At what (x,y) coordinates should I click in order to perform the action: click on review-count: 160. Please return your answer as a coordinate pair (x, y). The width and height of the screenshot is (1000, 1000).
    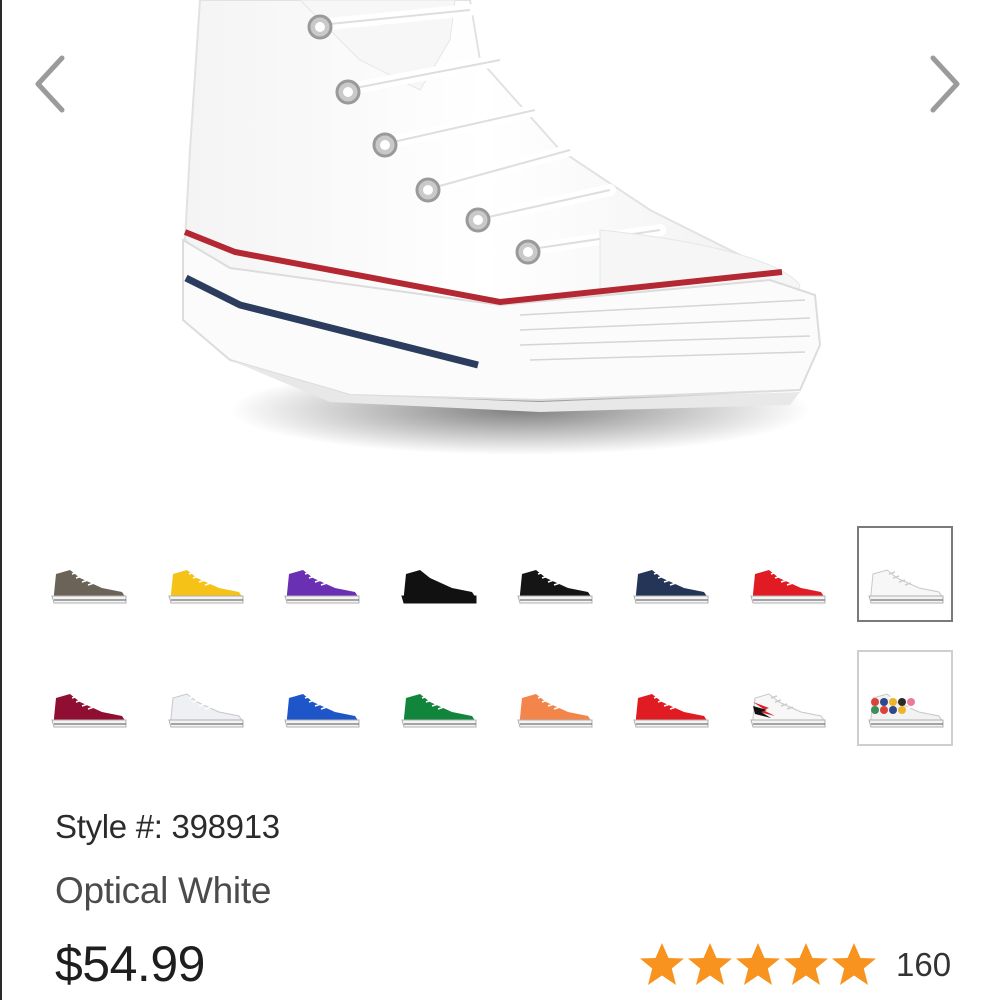
    Looking at the image, I should click on (924, 964).